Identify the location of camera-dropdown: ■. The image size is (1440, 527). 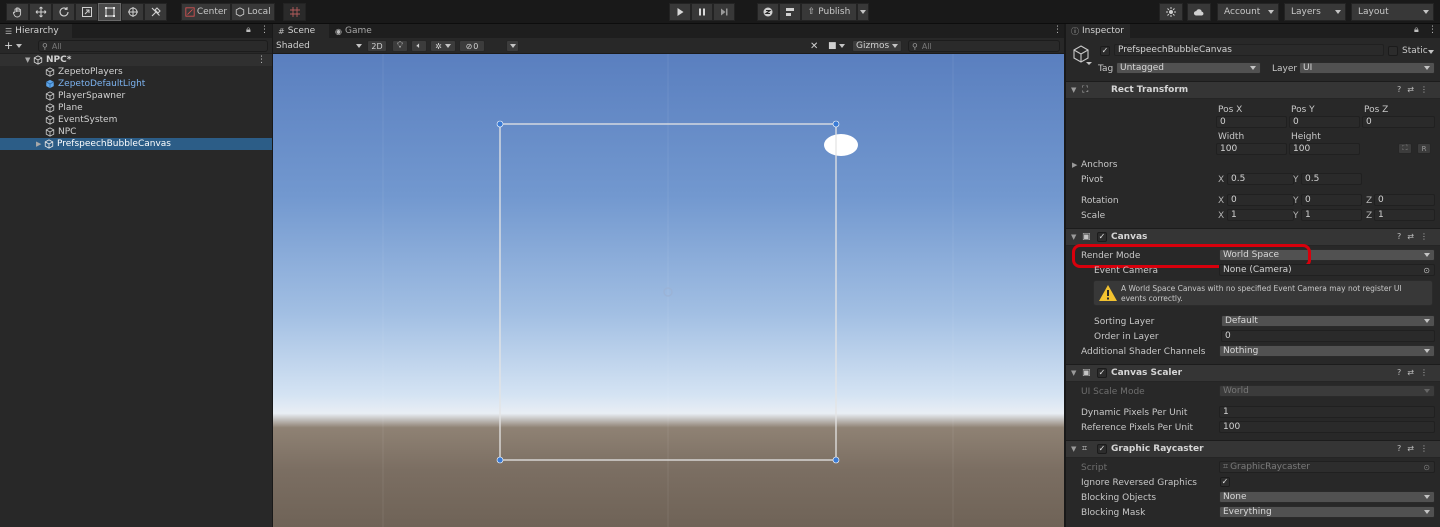
(839, 46).